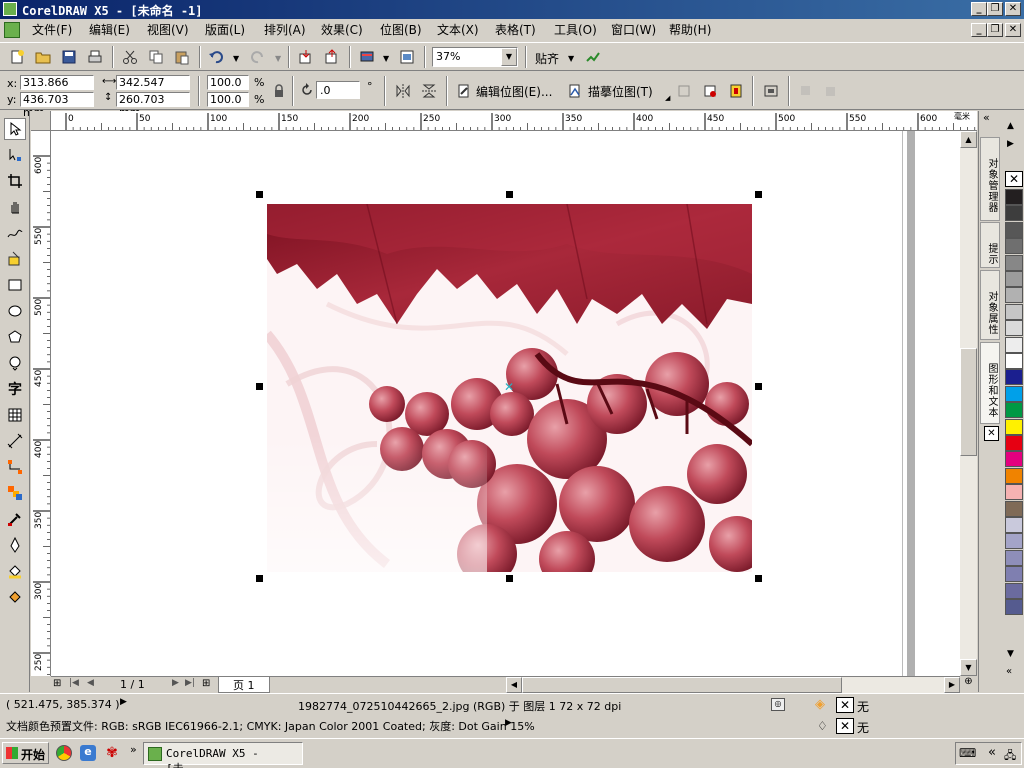 This screenshot has height=768, width=1024. Describe the element at coordinates (990, 305) in the screenshot. I see `docker-tab-object-properties: 对象属性` at that location.